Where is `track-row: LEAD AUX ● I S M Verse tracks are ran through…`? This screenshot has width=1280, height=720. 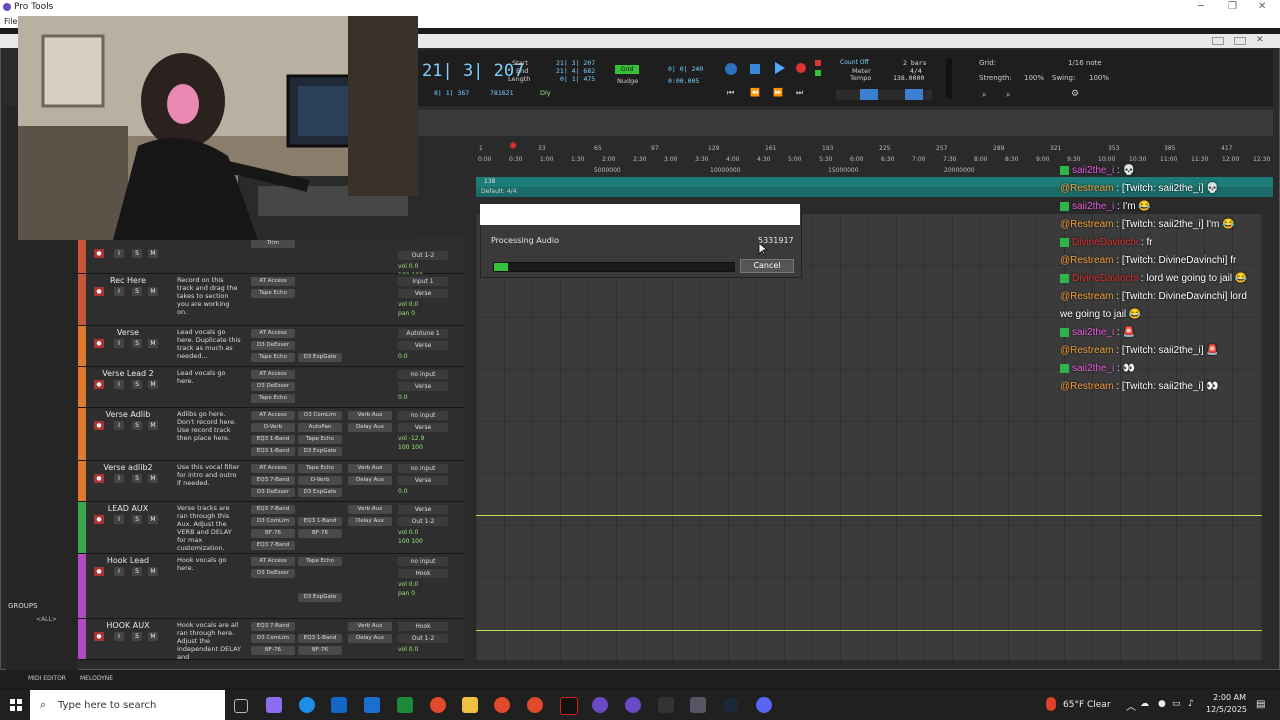 track-row: LEAD AUX ● I S M Verse tracks are ran through… is located at coordinates (271, 528).